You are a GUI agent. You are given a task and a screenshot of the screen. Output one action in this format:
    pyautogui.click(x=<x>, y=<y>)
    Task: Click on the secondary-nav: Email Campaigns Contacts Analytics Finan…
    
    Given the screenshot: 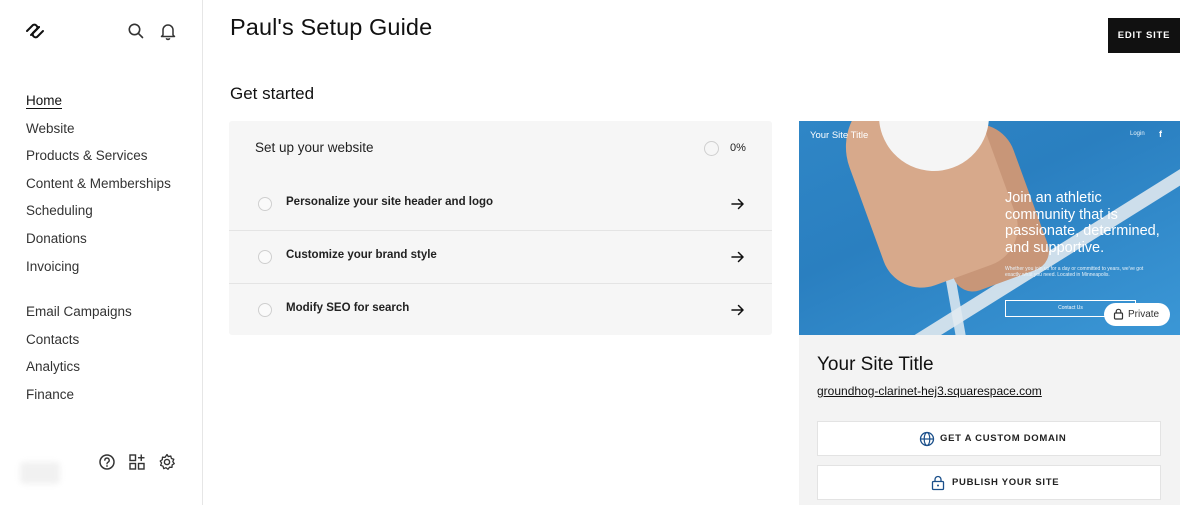 What is the action you would take?
    pyautogui.click(x=79, y=356)
    